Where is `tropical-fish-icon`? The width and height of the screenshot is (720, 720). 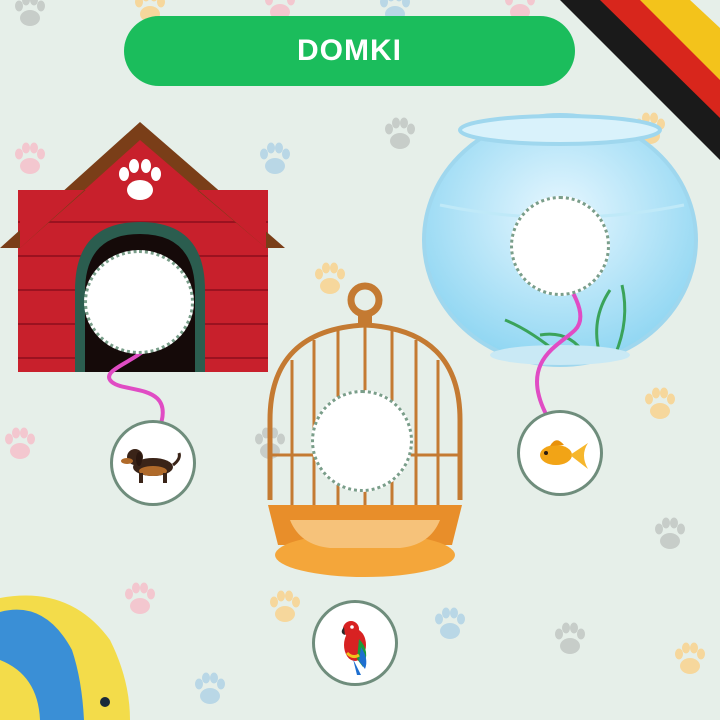 tropical-fish-icon is located at coordinates (65, 657).